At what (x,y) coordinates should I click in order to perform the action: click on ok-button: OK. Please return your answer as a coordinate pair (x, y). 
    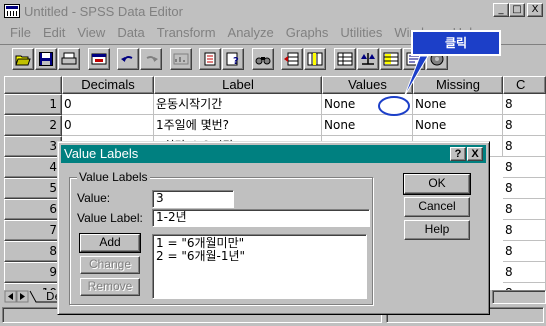
    Looking at the image, I should click on (437, 184).